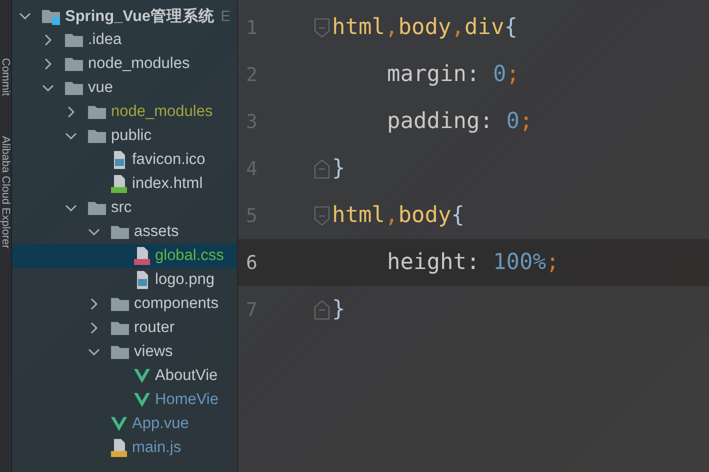 This screenshot has height=472, width=709. I want to click on line-number: 6, so click(251, 263).